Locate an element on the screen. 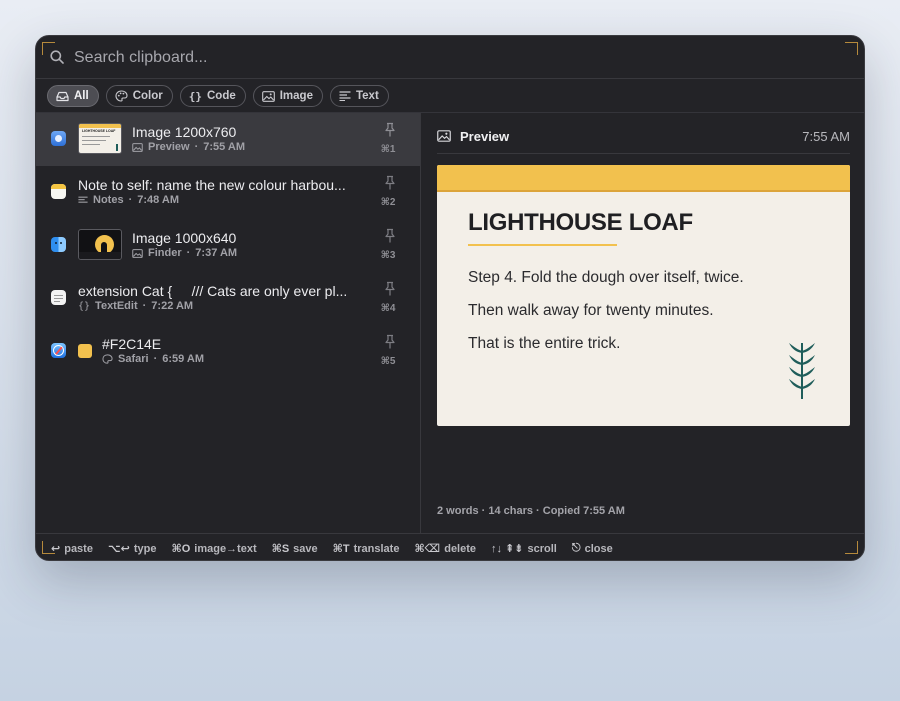 The width and height of the screenshot is (900, 701). hint-key: ⌘⌫ is located at coordinates (427, 549).